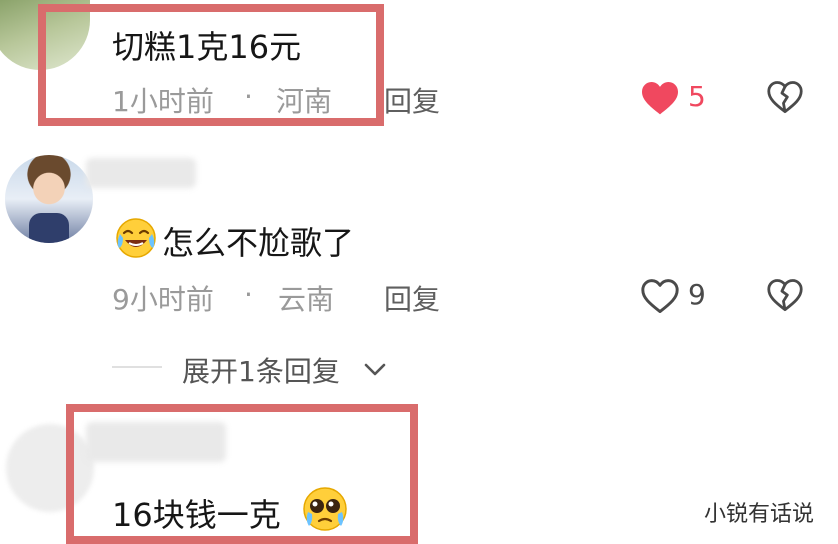 The image size is (838, 544). What do you see at coordinates (660, 296) in the screenshot?
I see `heart-outline-icon` at bounding box center [660, 296].